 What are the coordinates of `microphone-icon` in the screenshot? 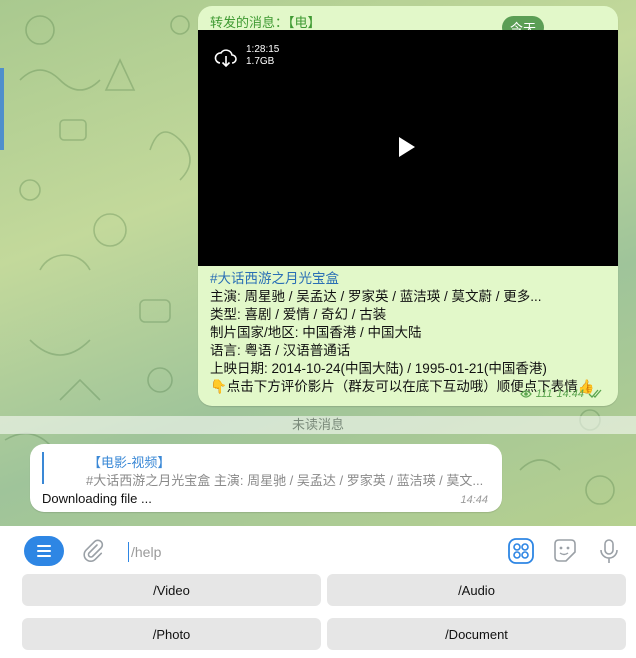 It's located at (609, 551).